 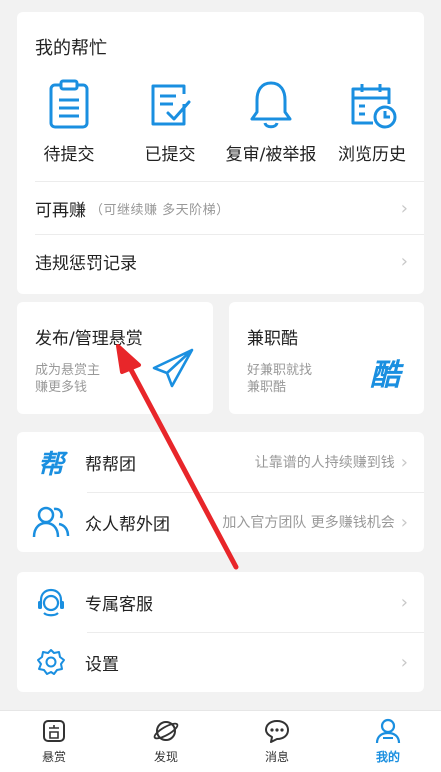 I want to click on parttime-title: 兼职酷, so click(x=272, y=339).